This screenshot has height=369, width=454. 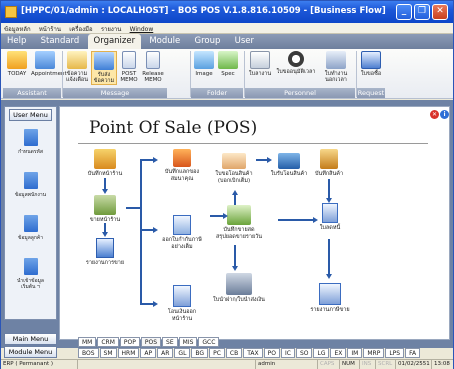 What do you see at coordinates (188, 342) in the screenshot?
I see `module-tab-mis: MIS` at bounding box center [188, 342].